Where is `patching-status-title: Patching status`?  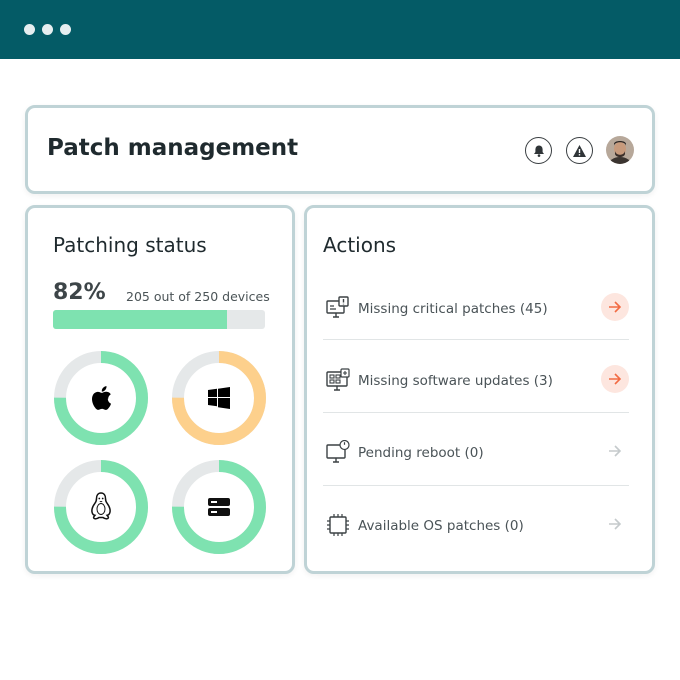 patching-status-title: Patching status is located at coordinates (130, 245).